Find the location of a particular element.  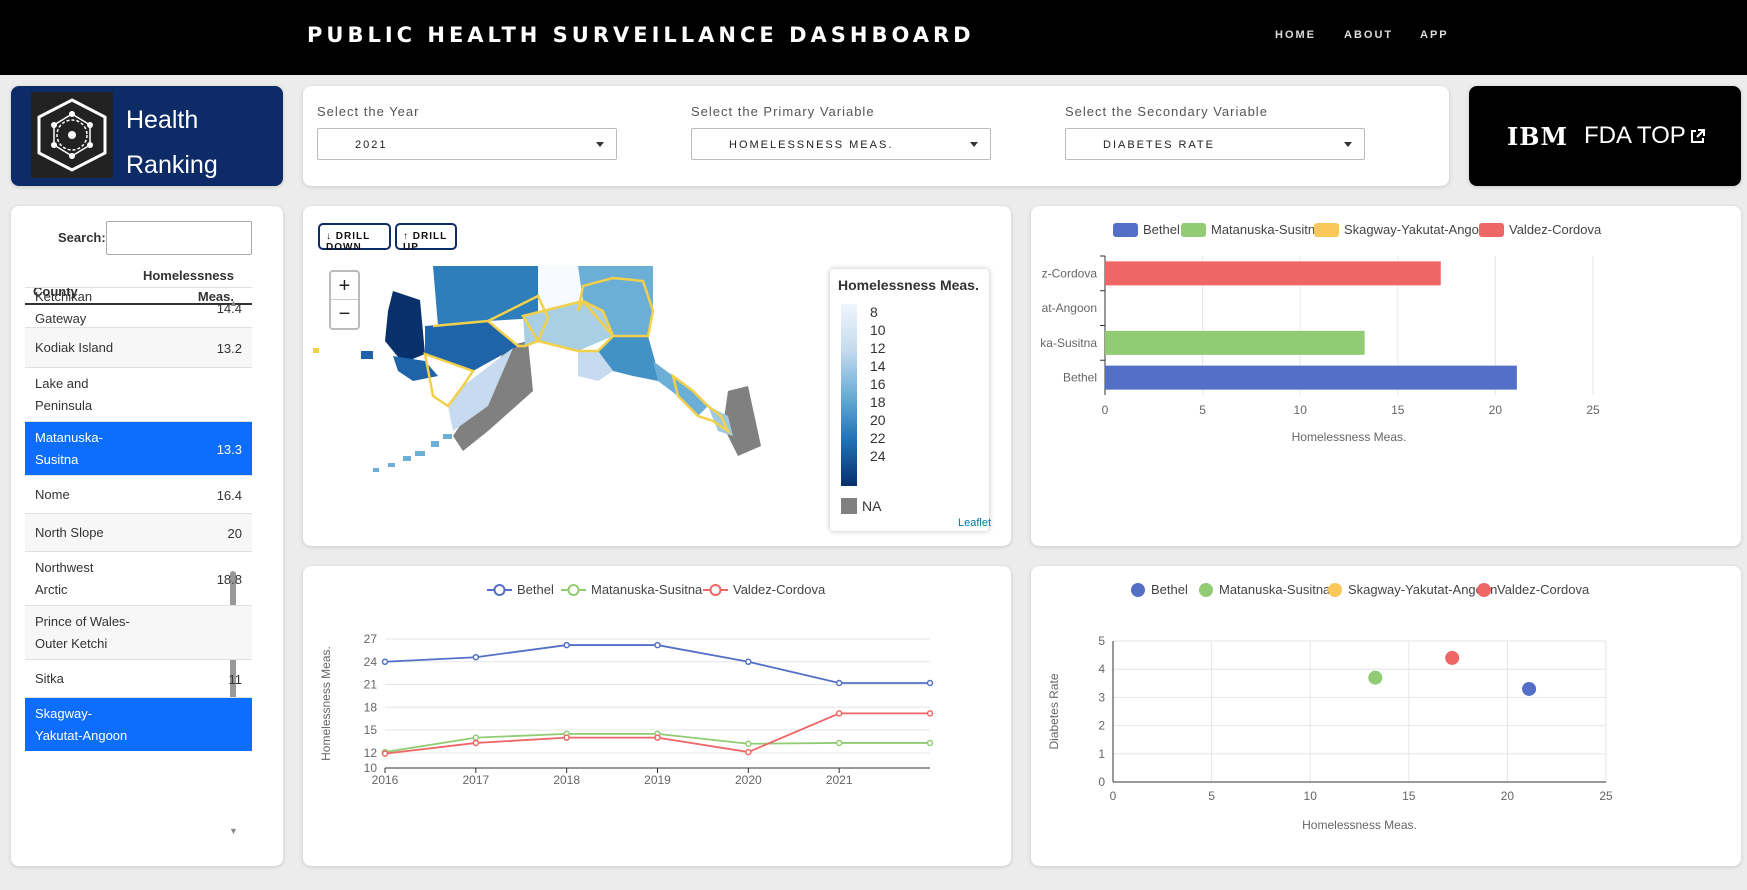

legend-color-ramp is located at coordinates (849, 395).